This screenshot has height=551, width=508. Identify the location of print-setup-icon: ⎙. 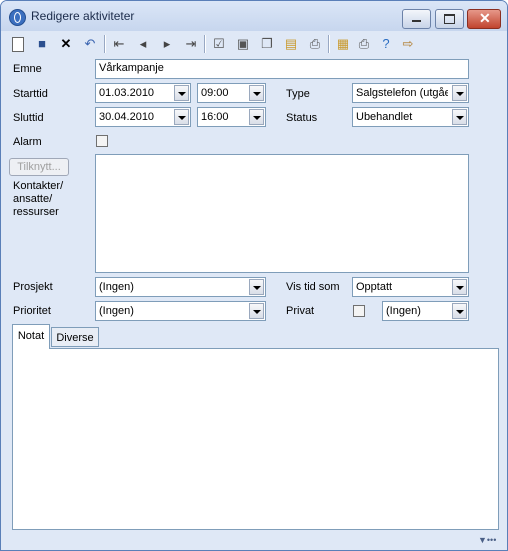
(364, 44).